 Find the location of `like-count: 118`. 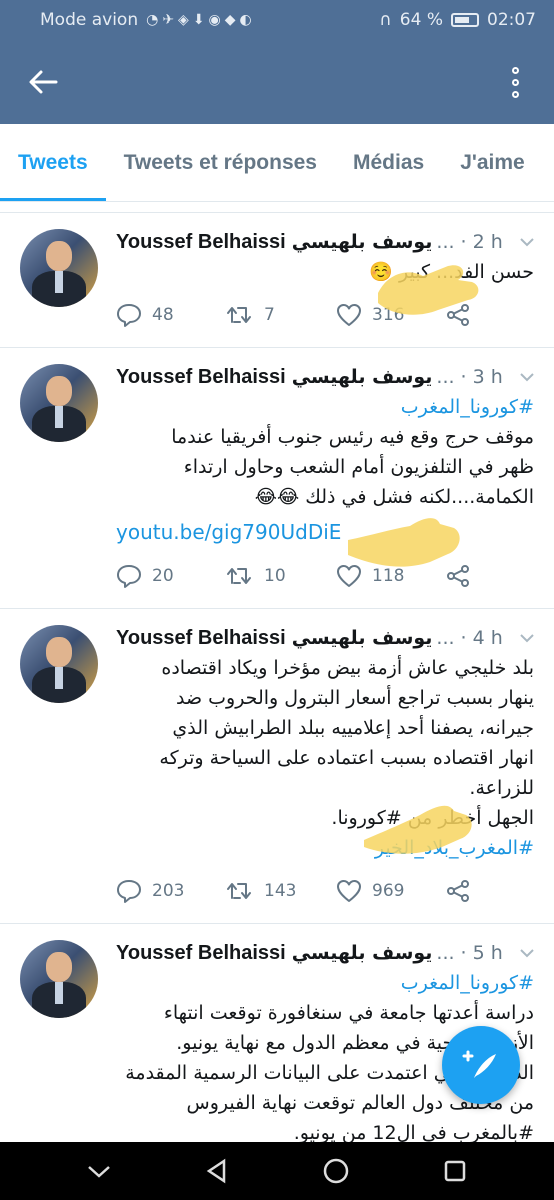

like-count: 118 is located at coordinates (388, 576).